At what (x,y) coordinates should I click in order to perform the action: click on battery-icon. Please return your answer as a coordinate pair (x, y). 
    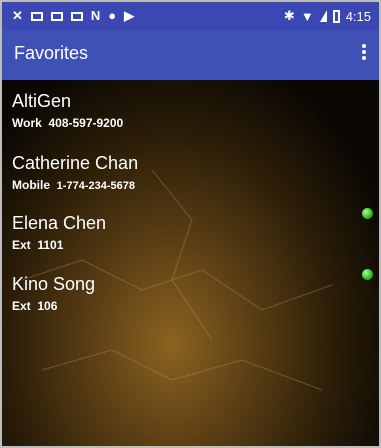
    Looking at the image, I should click on (336, 16).